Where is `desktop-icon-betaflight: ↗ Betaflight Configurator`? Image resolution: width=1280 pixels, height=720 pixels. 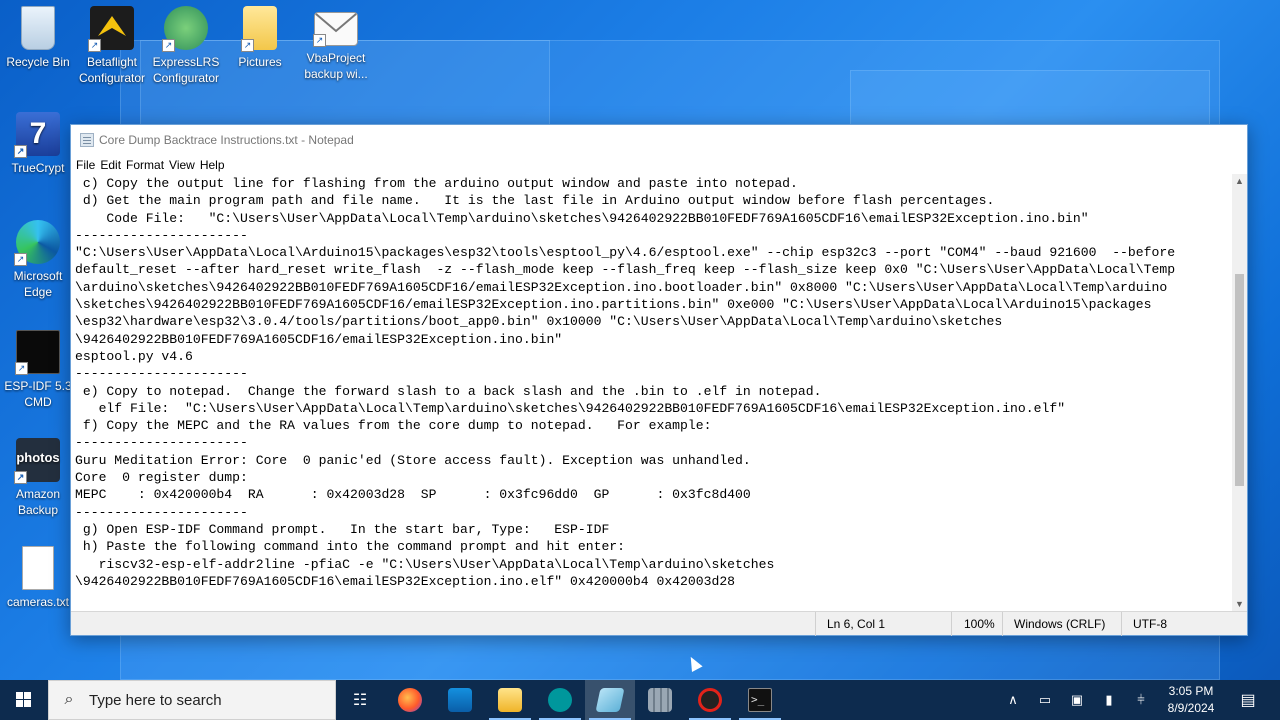 desktop-icon-betaflight: ↗ Betaflight Configurator is located at coordinates (112, 46).